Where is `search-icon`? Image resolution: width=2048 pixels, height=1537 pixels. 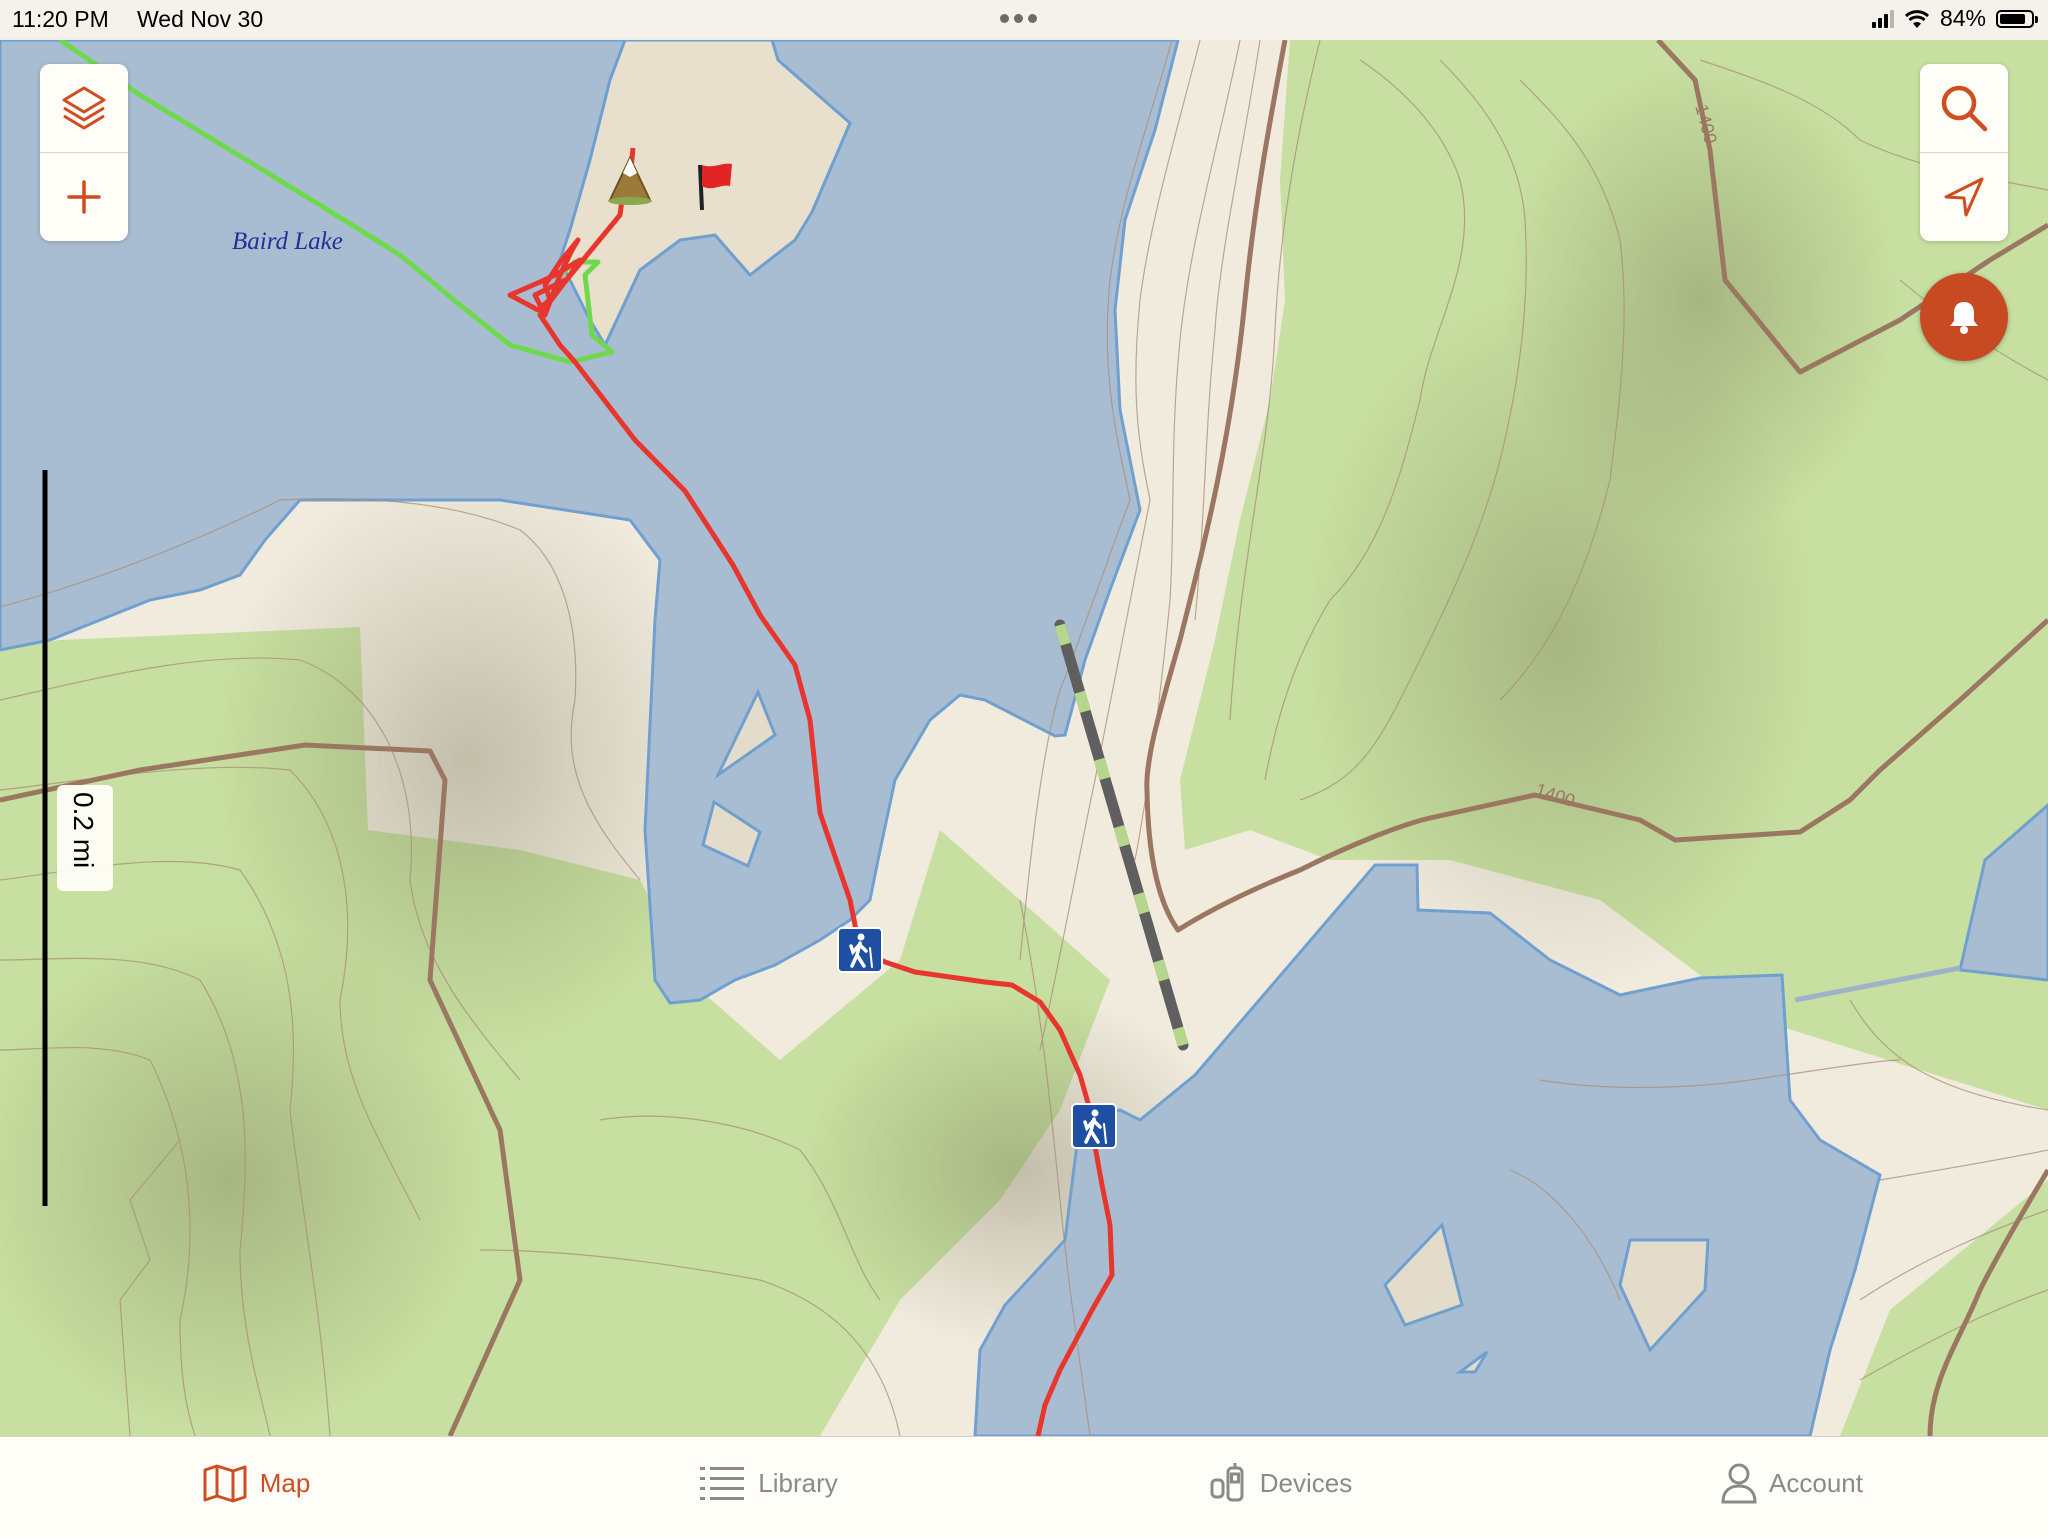
search-icon is located at coordinates (1964, 108).